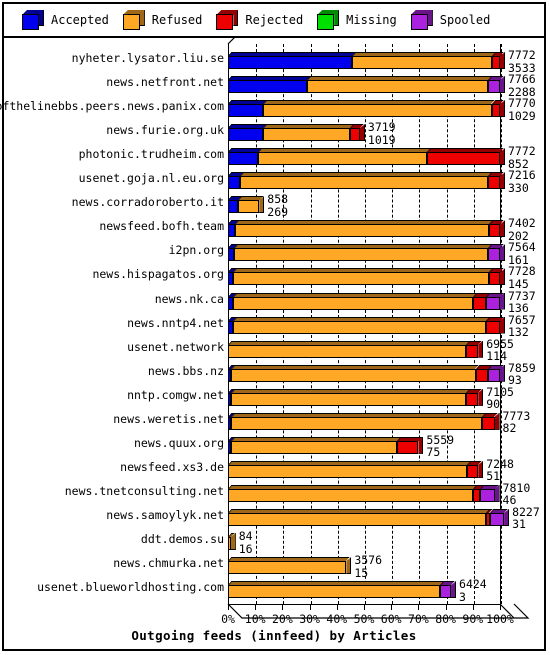 The height and width of the screenshot is (655, 550). I want to click on bar-value-bottom: 16, so click(245, 548).